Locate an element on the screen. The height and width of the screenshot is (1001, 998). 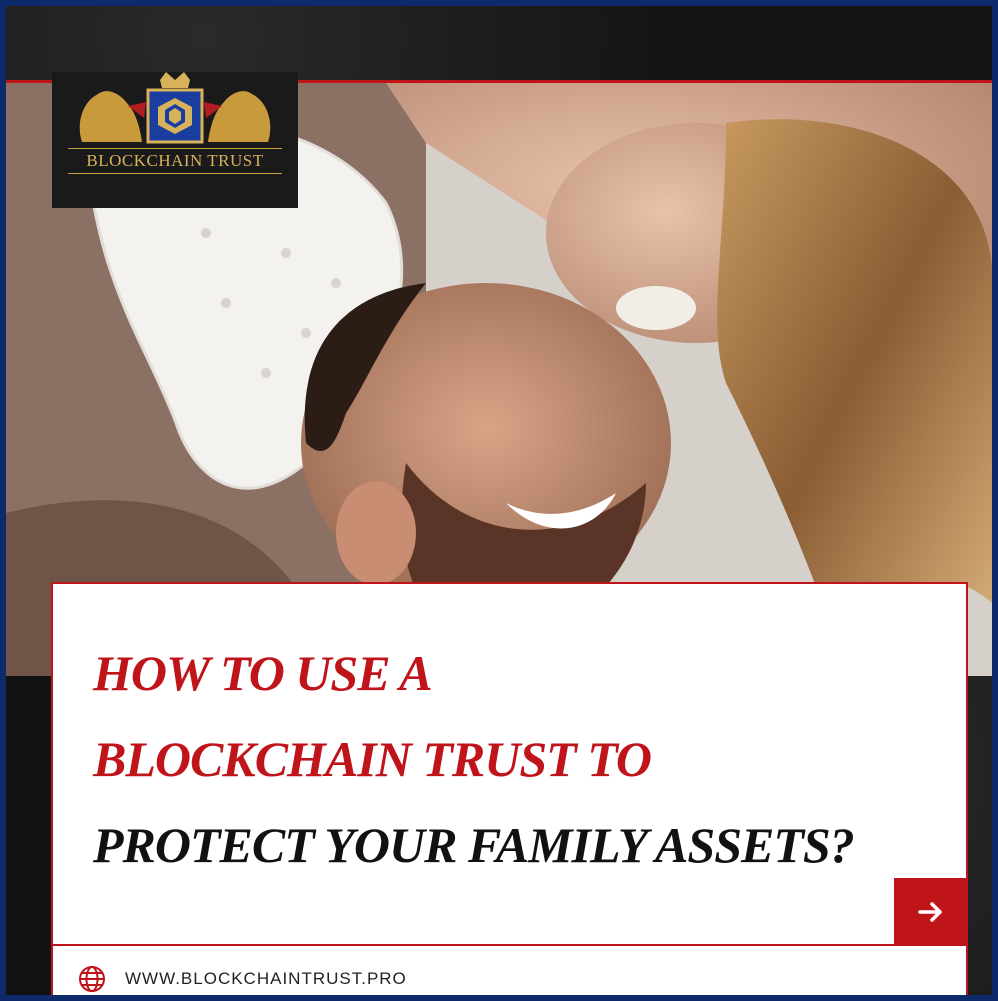
headline-line-3: PROTECT YOUR FAMILY ASSETS? is located at coordinates (474, 845).